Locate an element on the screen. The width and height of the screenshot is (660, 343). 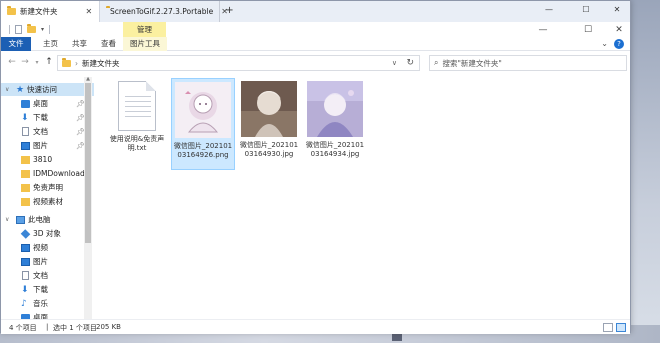
sidebar-item-label: 视频素材 is located at coordinates (48, 201).